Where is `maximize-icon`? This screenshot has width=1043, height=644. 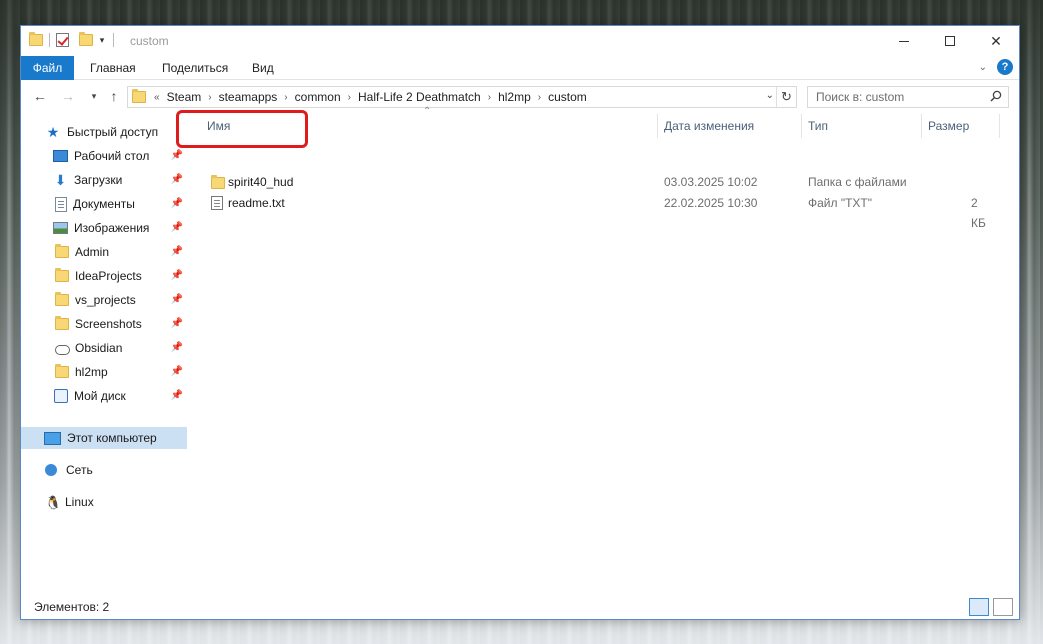
maximize-icon is located at coordinates (950, 41).